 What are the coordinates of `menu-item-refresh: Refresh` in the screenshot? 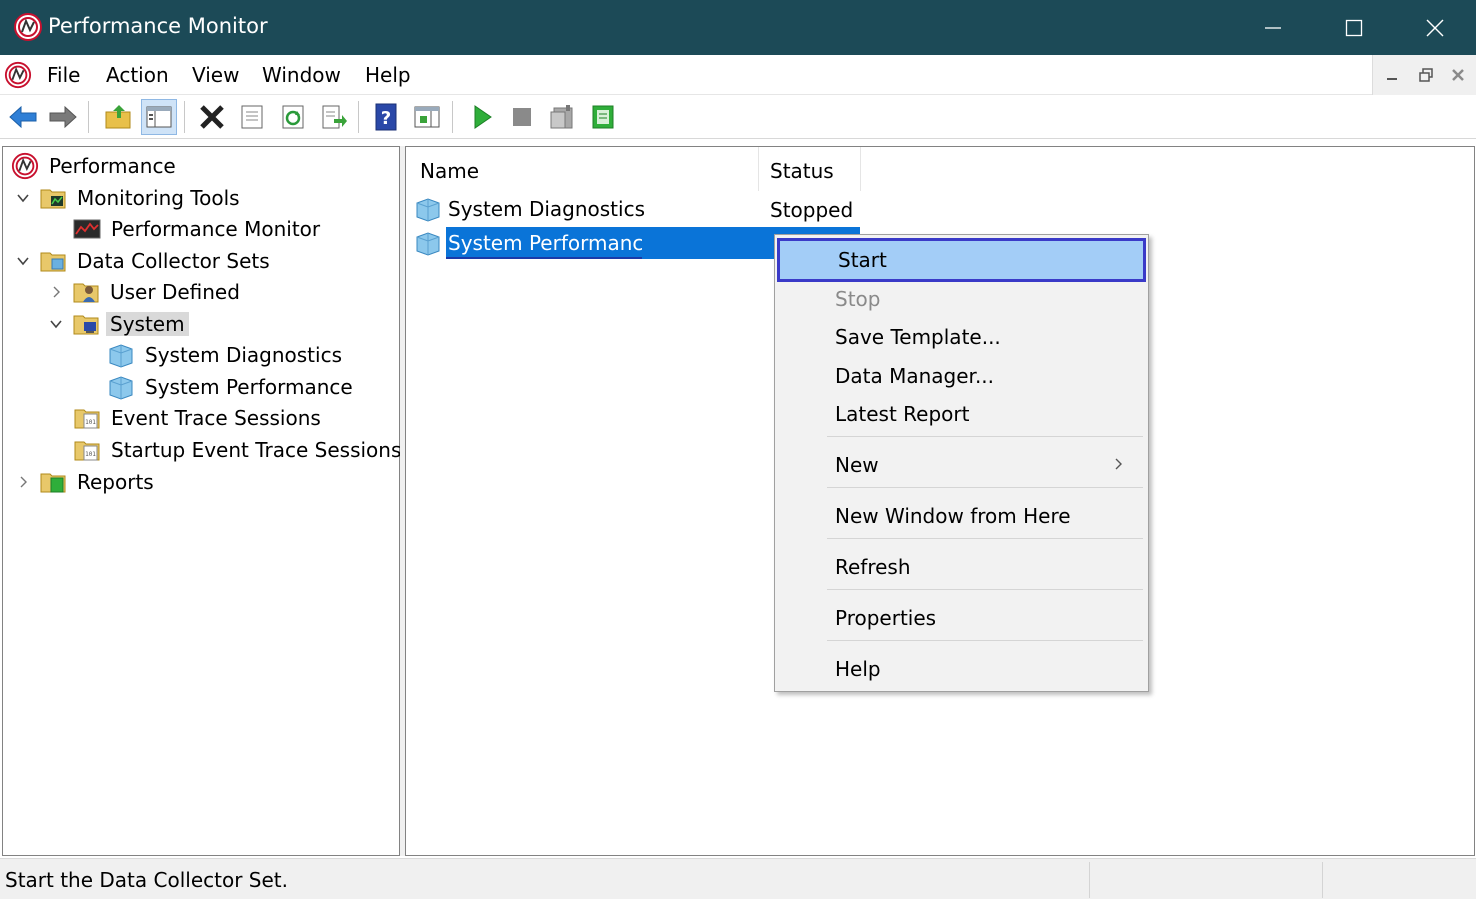 It's located at (961, 567).